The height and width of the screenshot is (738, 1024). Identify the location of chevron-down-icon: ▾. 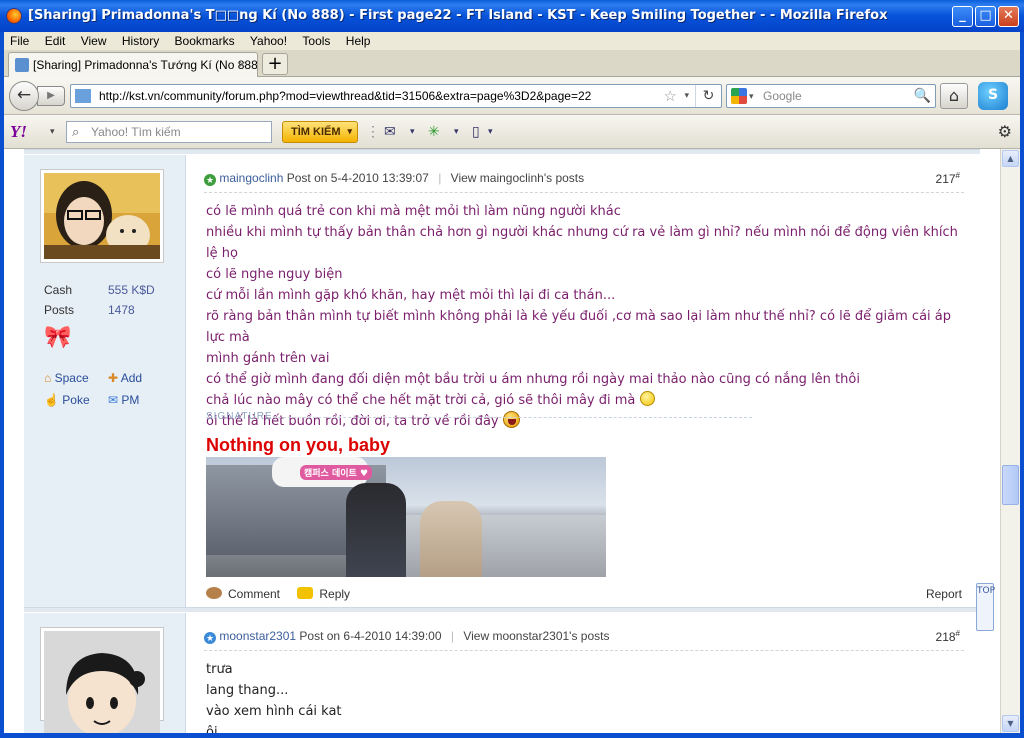
(349, 131).